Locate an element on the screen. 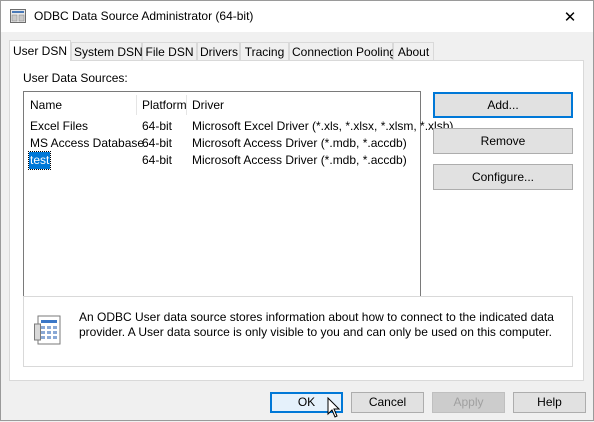 The height and width of the screenshot is (422, 594). app-icon is located at coordinates (18, 16).